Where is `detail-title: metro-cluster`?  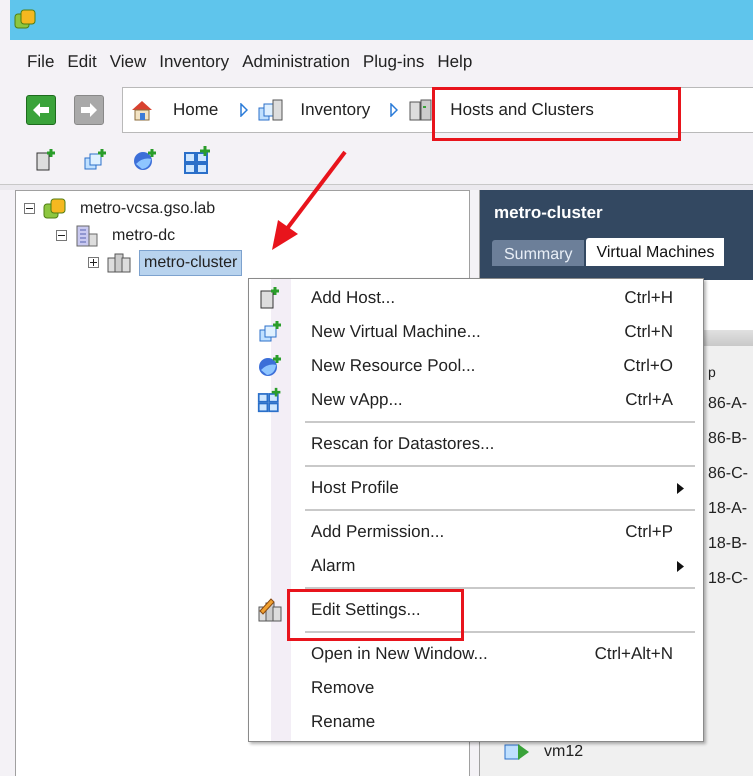 detail-title: metro-cluster is located at coordinates (549, 213).